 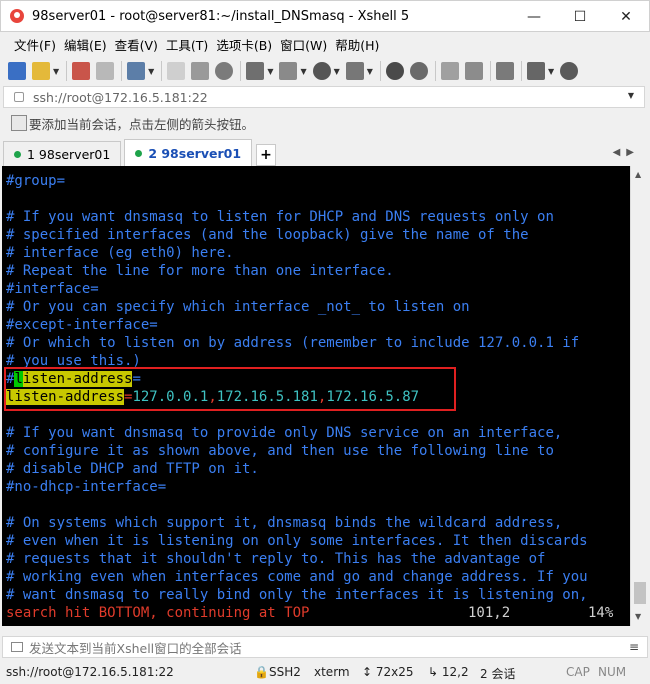 I want to click on disconnect-icon, so click(x=105, y=71).